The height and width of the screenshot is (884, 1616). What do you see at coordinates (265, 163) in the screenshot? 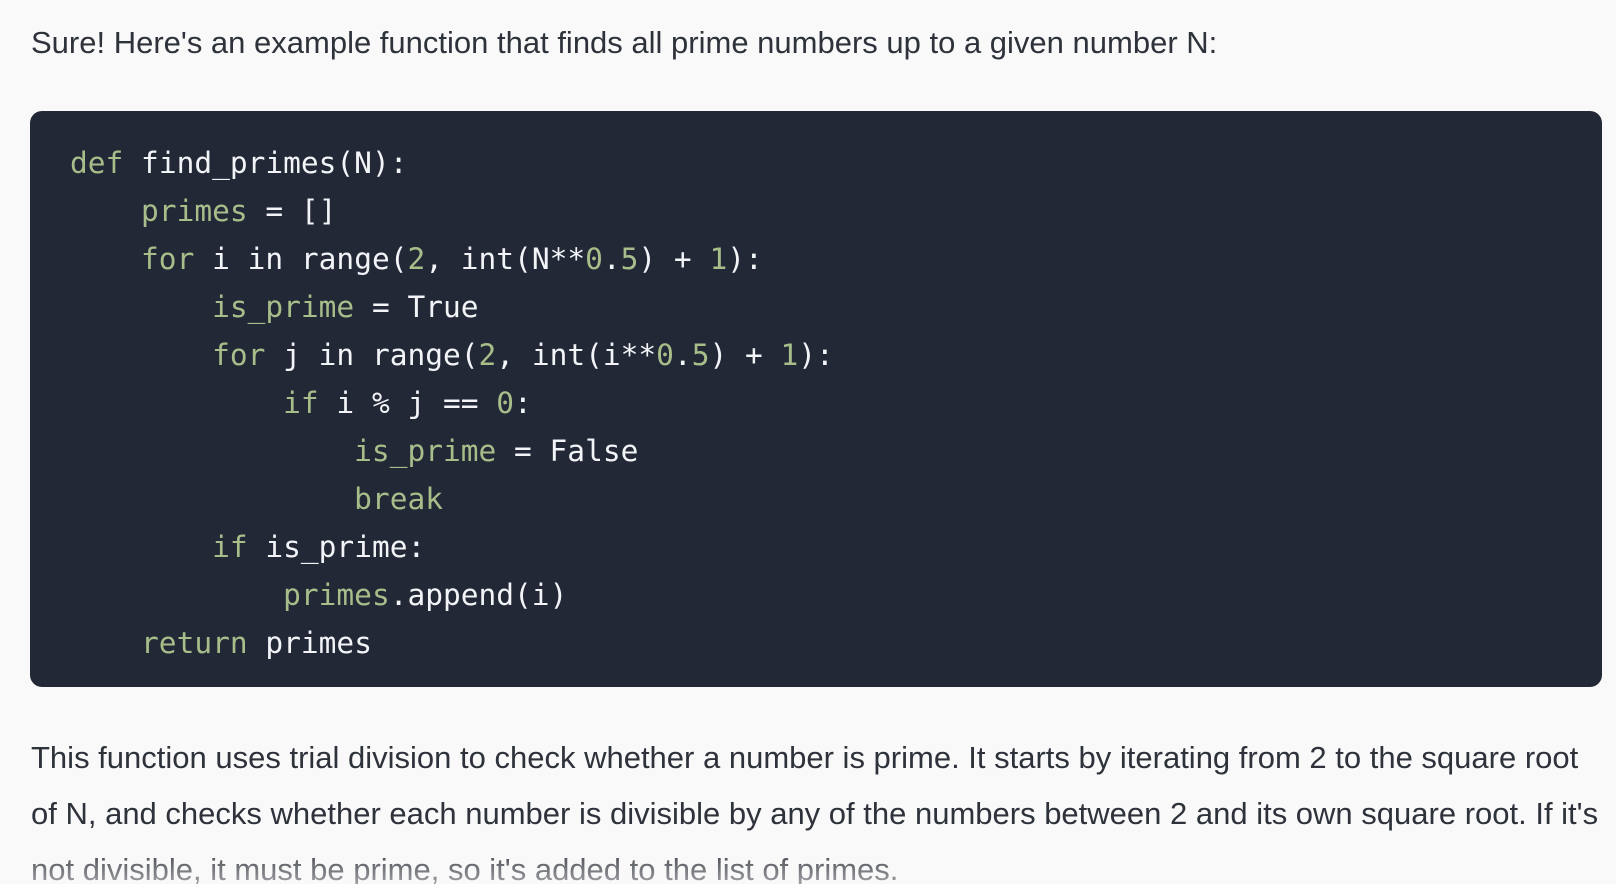
I see `code-token: find_primes(N):` at bounding box center [265, 163].